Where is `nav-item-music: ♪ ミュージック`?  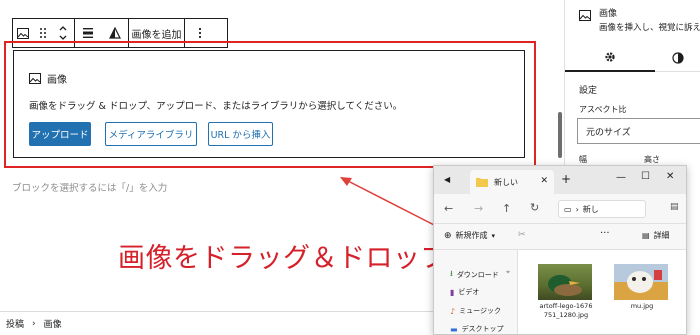 nav-item-music: ♪ ミュージック is located at coordinates (475, 311).